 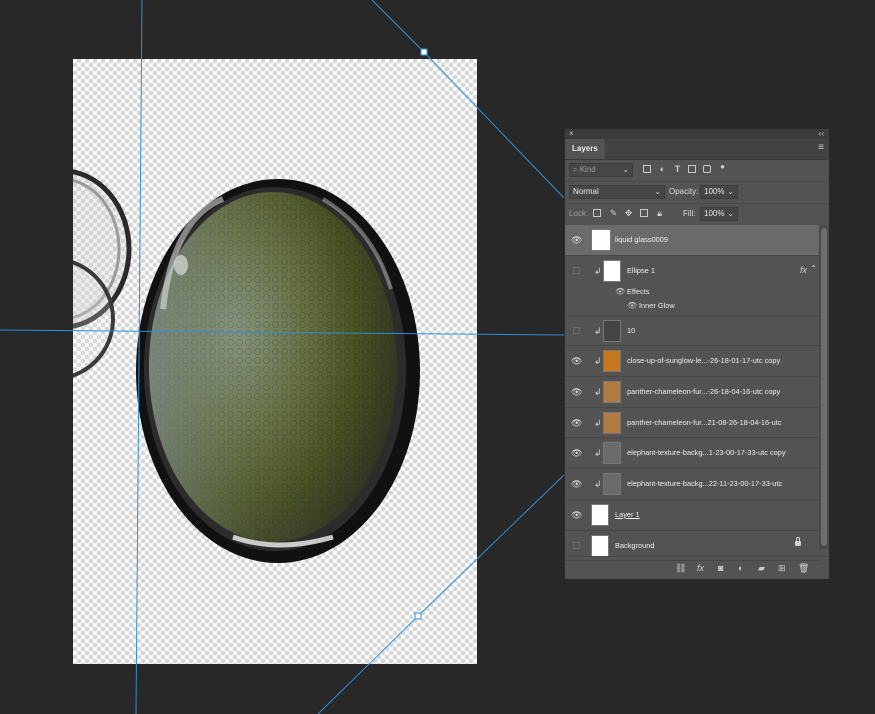 I want to click on search-icon: ⌕, so click(x=575, y=169).